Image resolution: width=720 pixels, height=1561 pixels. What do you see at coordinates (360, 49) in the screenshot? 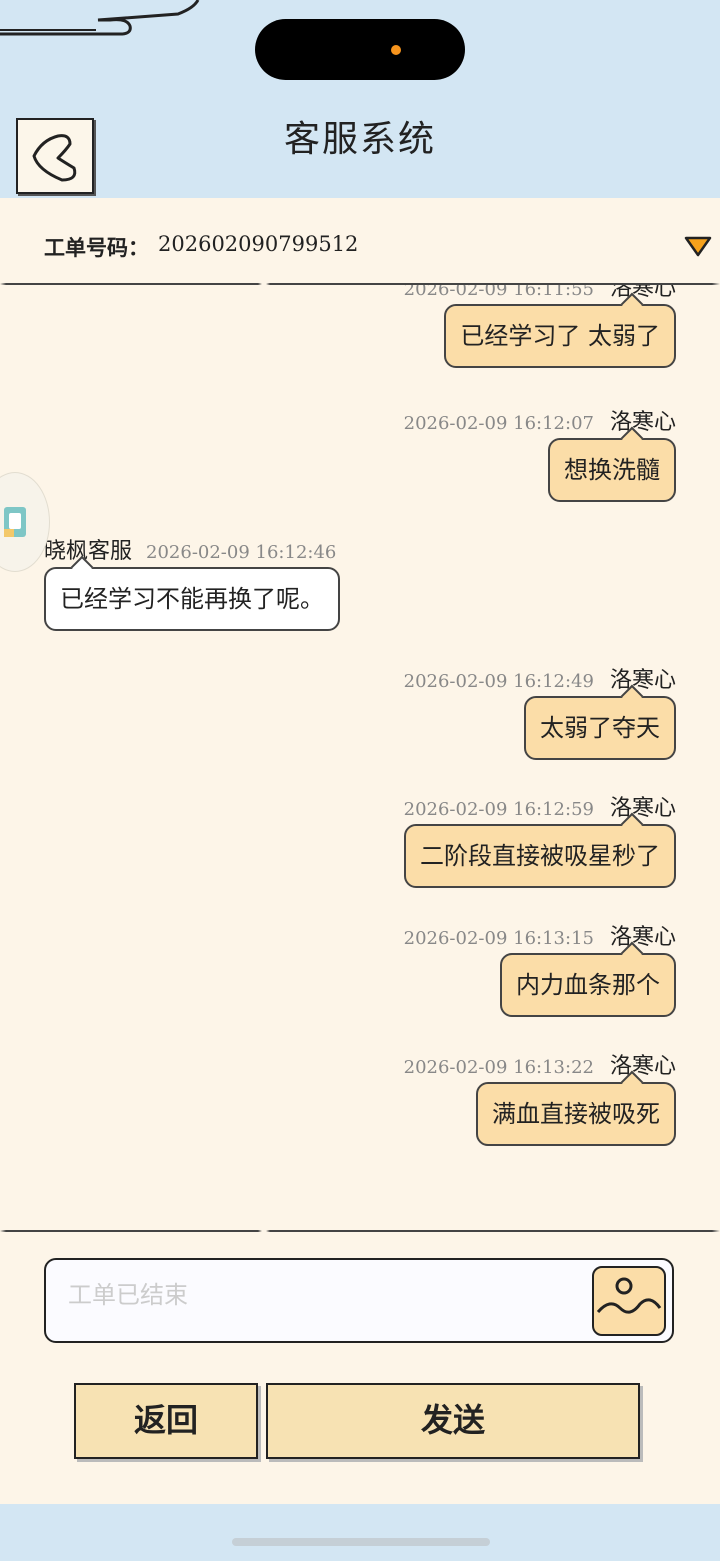
I see `camera-island` at bounding box center [360, 49].